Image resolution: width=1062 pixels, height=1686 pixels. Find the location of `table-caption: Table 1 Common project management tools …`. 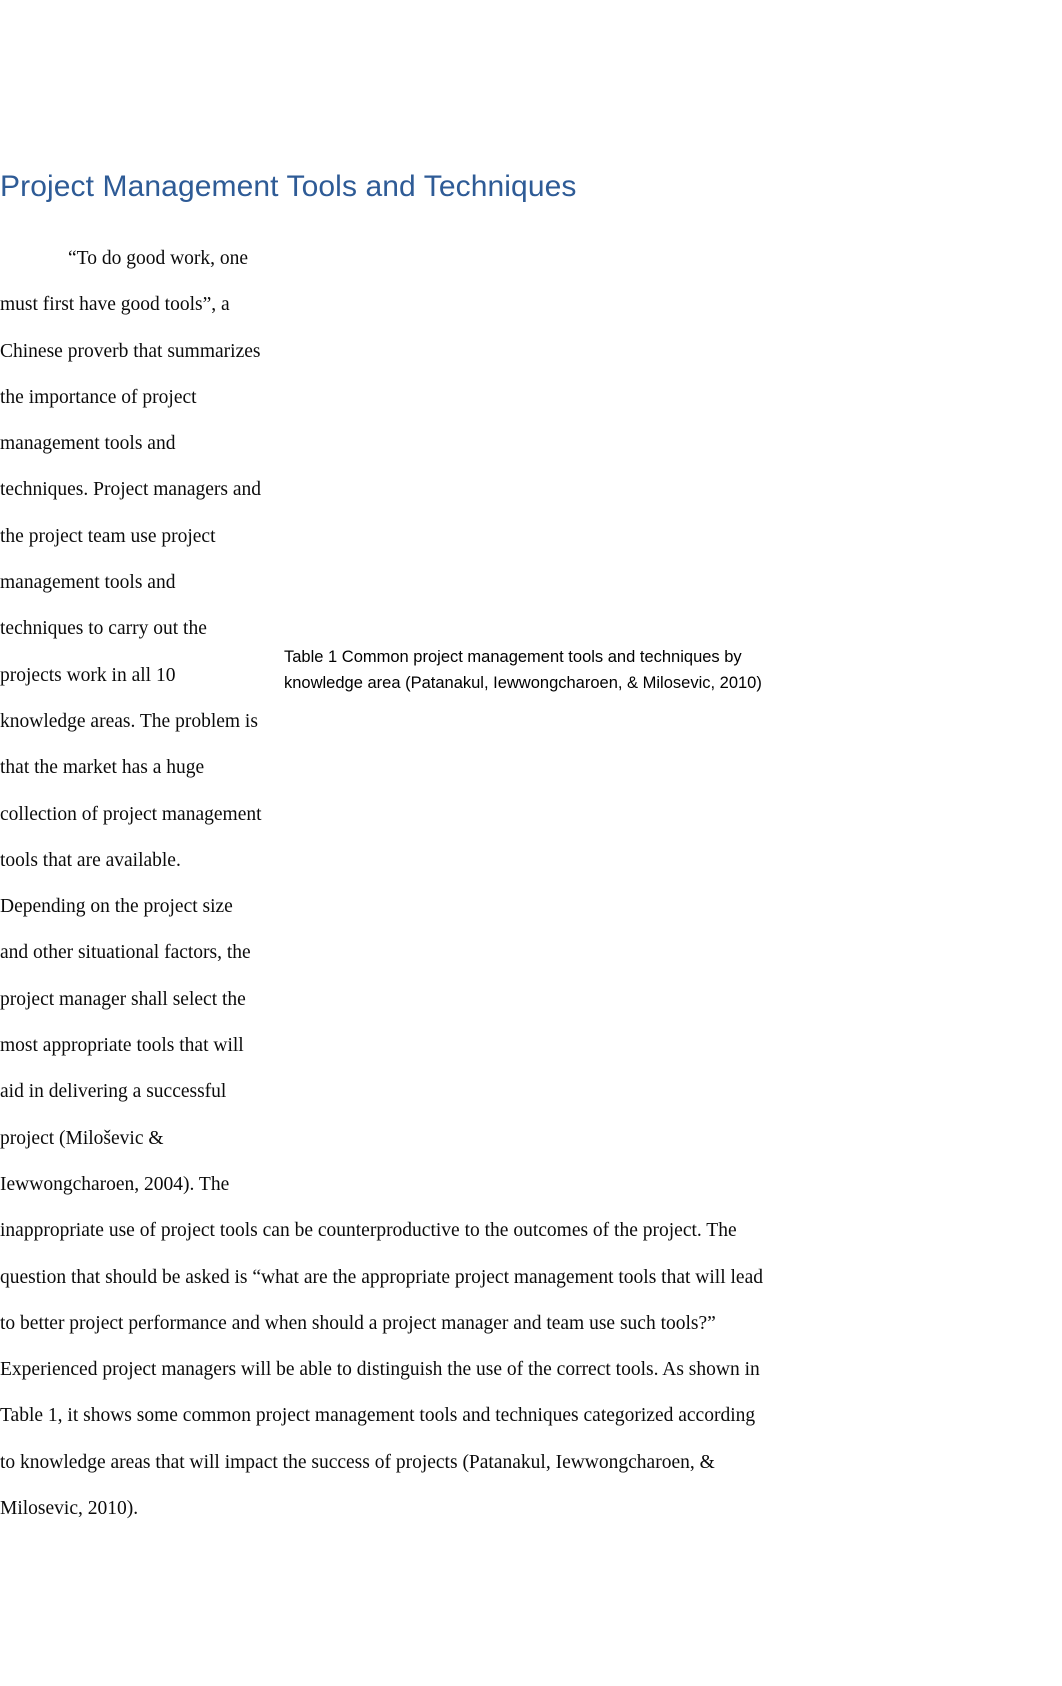

table-caption: Table 1 Common project management tools … is located at coordinates (523, 670).